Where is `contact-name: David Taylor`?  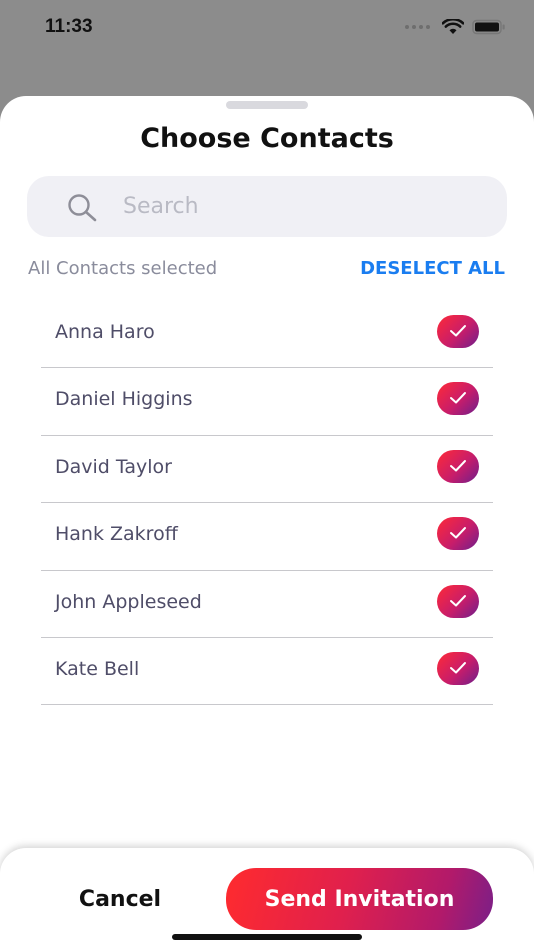
contact-name: David Taylor is located at coordinates (113, 466).